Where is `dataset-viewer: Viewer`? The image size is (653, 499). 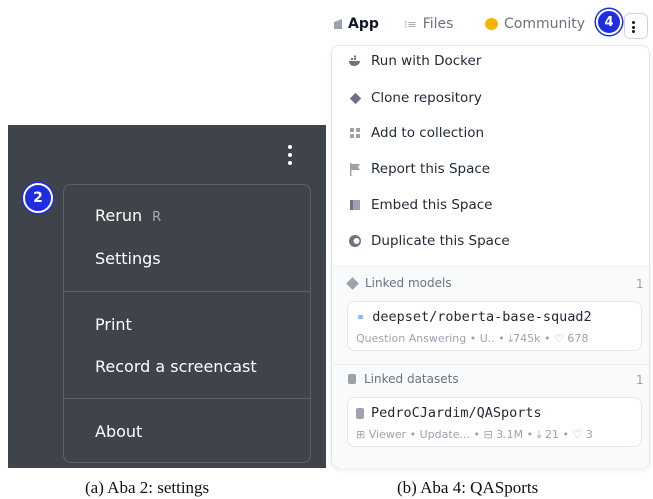
dataset-viewer: Viewer is located at coordinates (387, 434).